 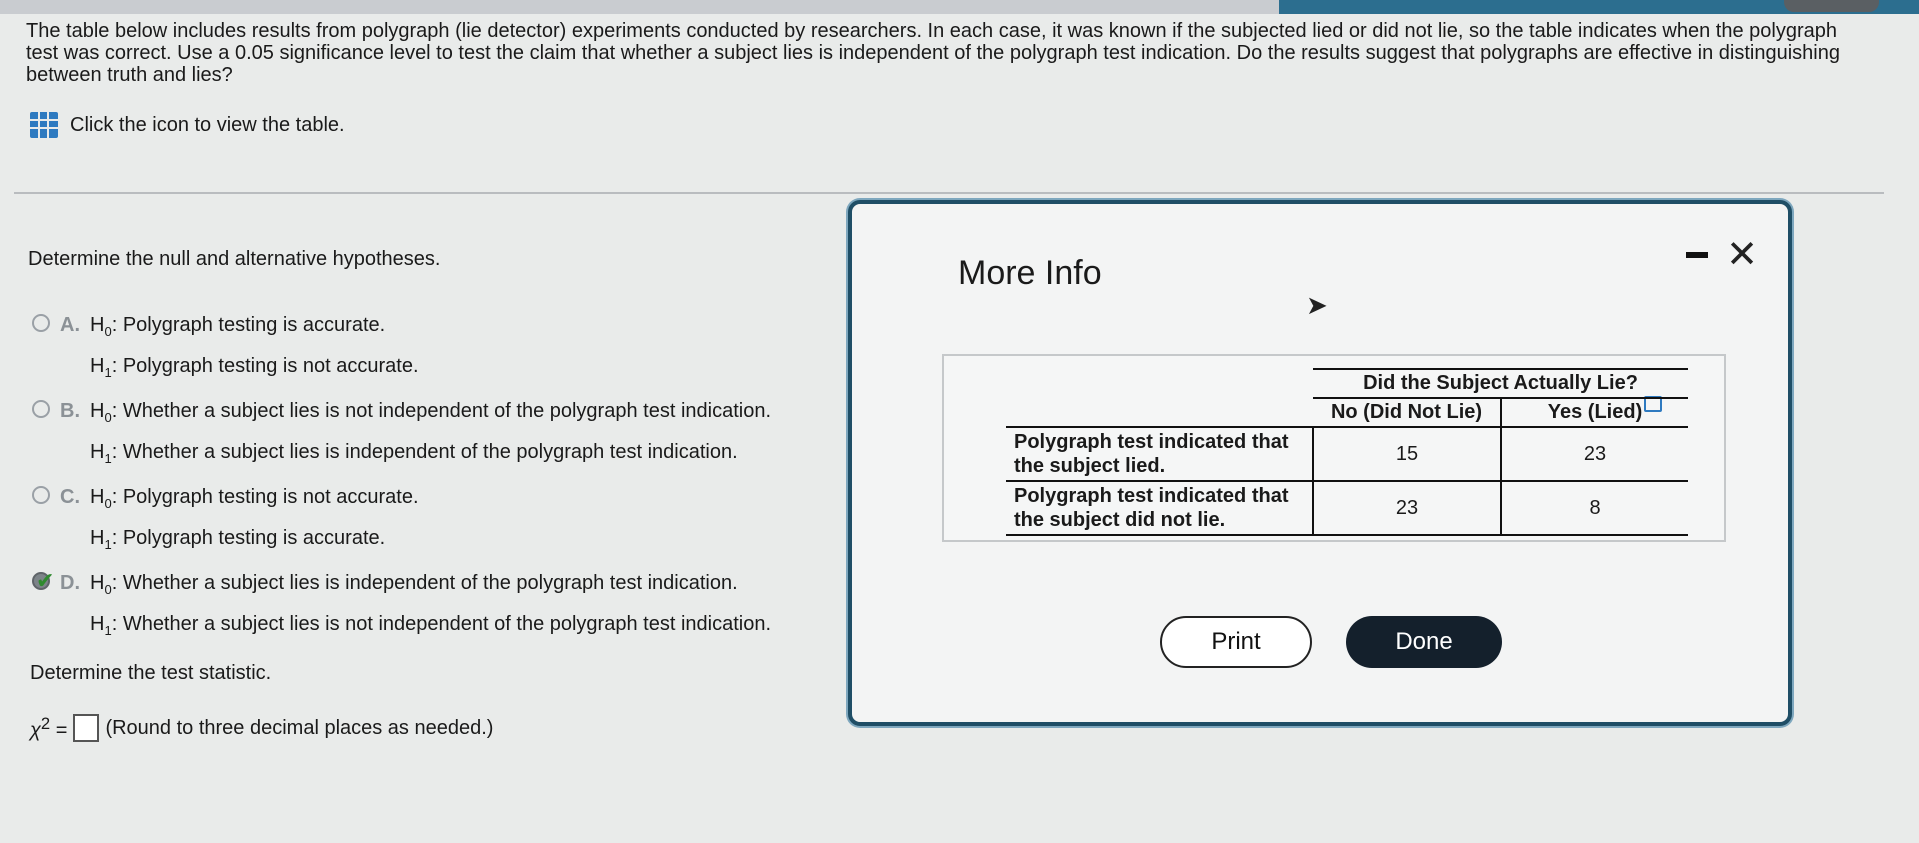 I want to click on col-header-no: No (Did Not Lie), so click(x=1407, y=413).